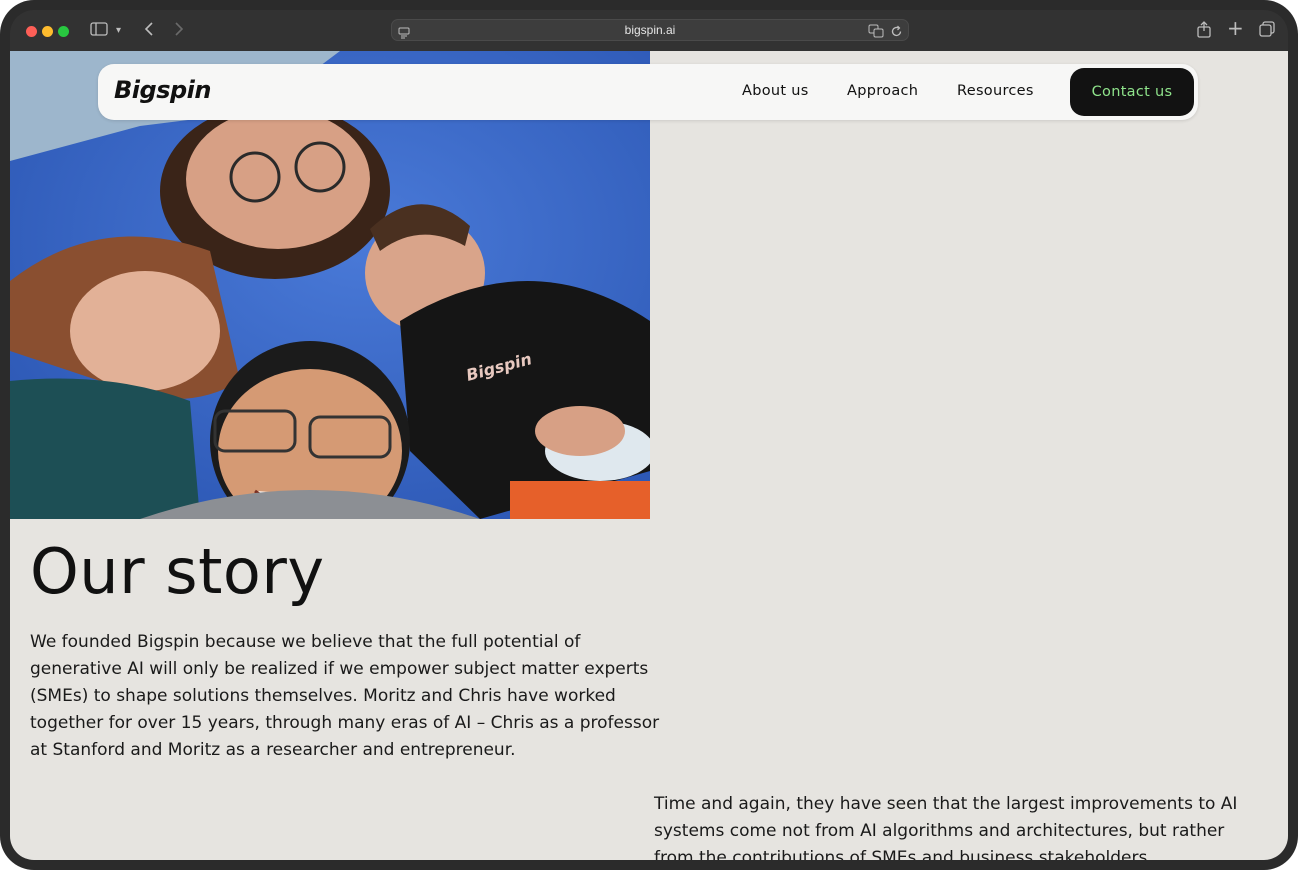 The image size is (1298, 870). I want to click on bigspin-logo: Bigspin, so click(162, 90).